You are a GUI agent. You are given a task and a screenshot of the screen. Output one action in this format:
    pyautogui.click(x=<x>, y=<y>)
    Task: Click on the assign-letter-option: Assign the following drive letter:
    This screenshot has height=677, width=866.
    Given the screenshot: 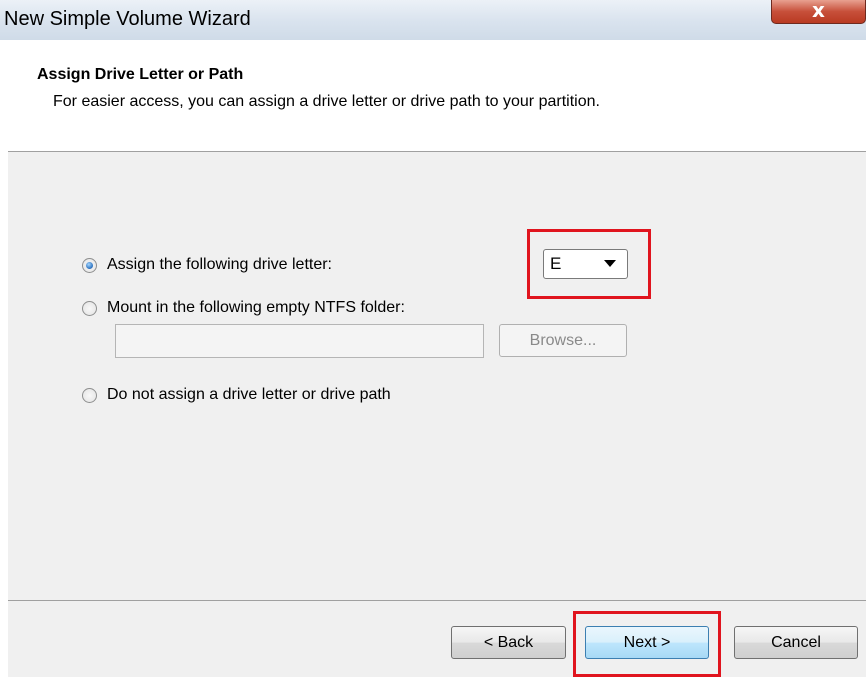 What is the action you would take?
    pyautogui.click(x=207, y=265)
    